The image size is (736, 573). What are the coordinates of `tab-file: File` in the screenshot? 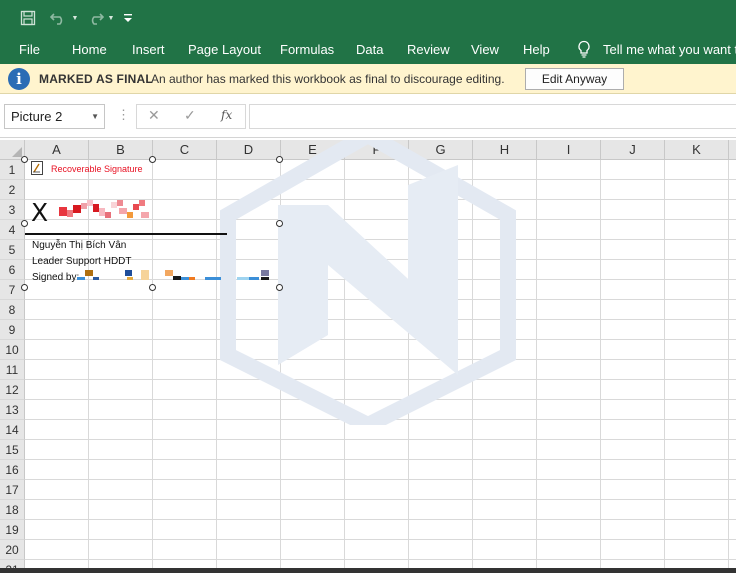 It's located at (29, 49).